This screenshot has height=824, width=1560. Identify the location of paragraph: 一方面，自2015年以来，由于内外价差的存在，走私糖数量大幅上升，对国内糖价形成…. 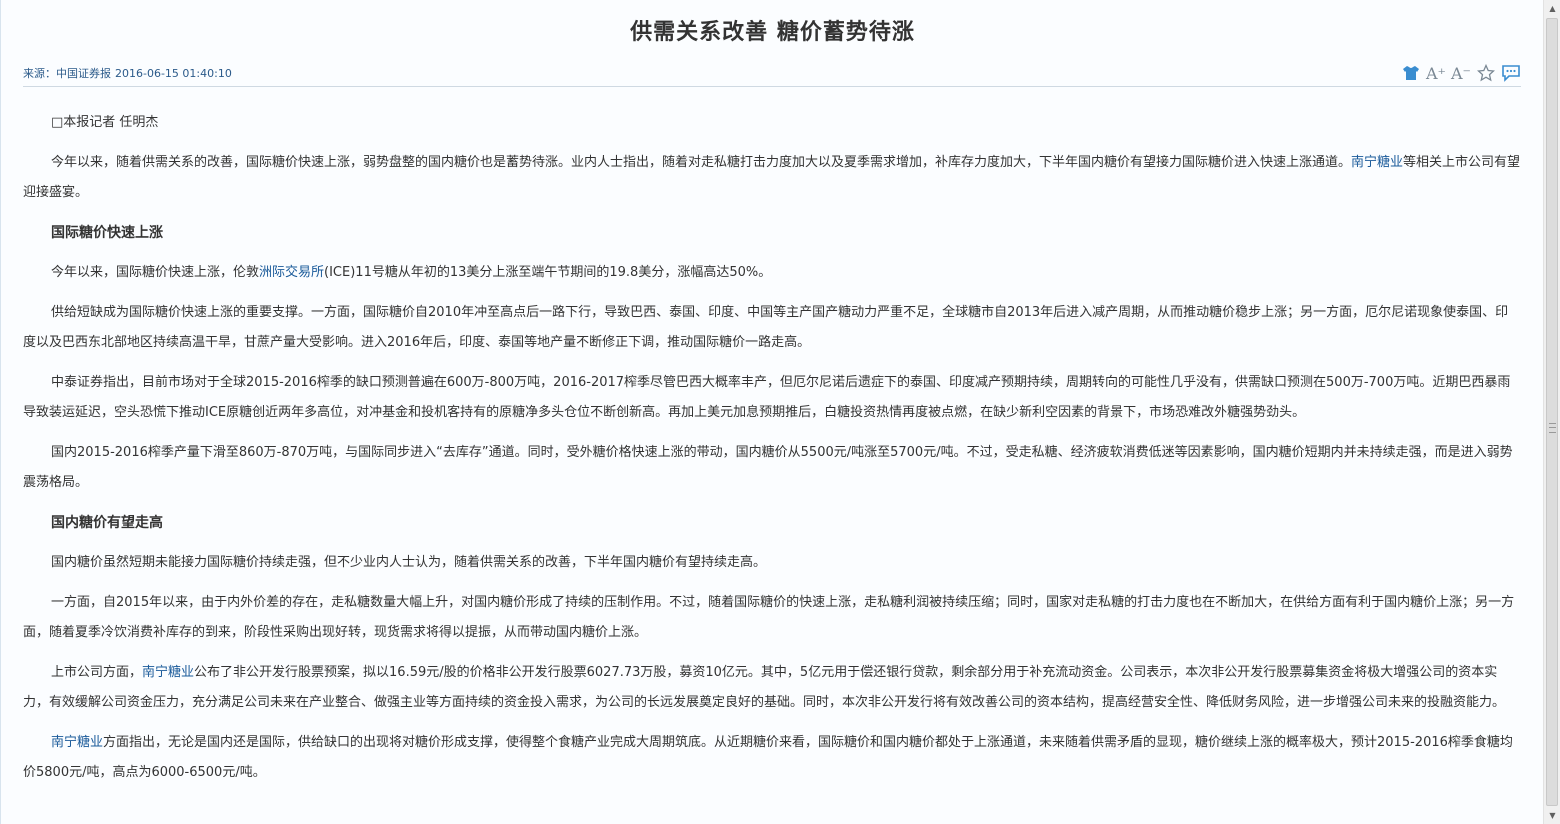
(769, 617).